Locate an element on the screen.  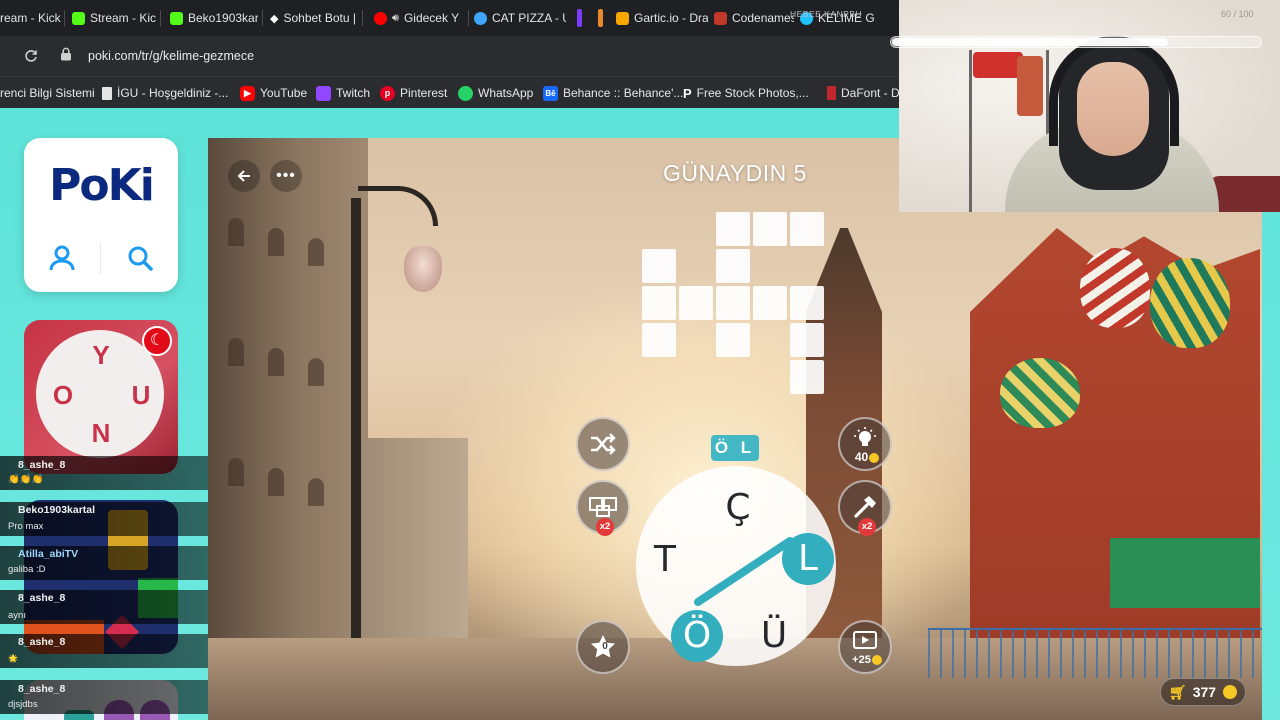
background-building is located at coordinates (288, 429).